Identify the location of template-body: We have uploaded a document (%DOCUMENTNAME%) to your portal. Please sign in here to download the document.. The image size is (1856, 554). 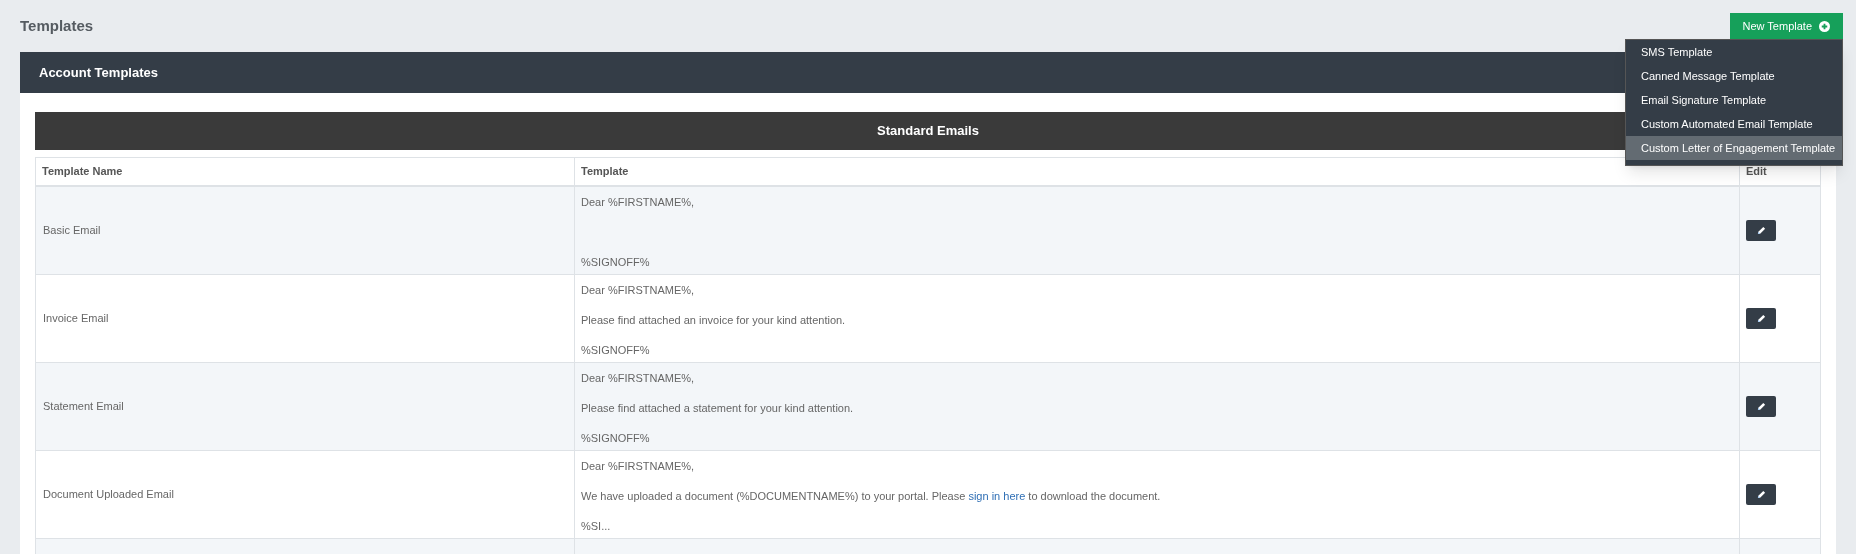
(871, 496).